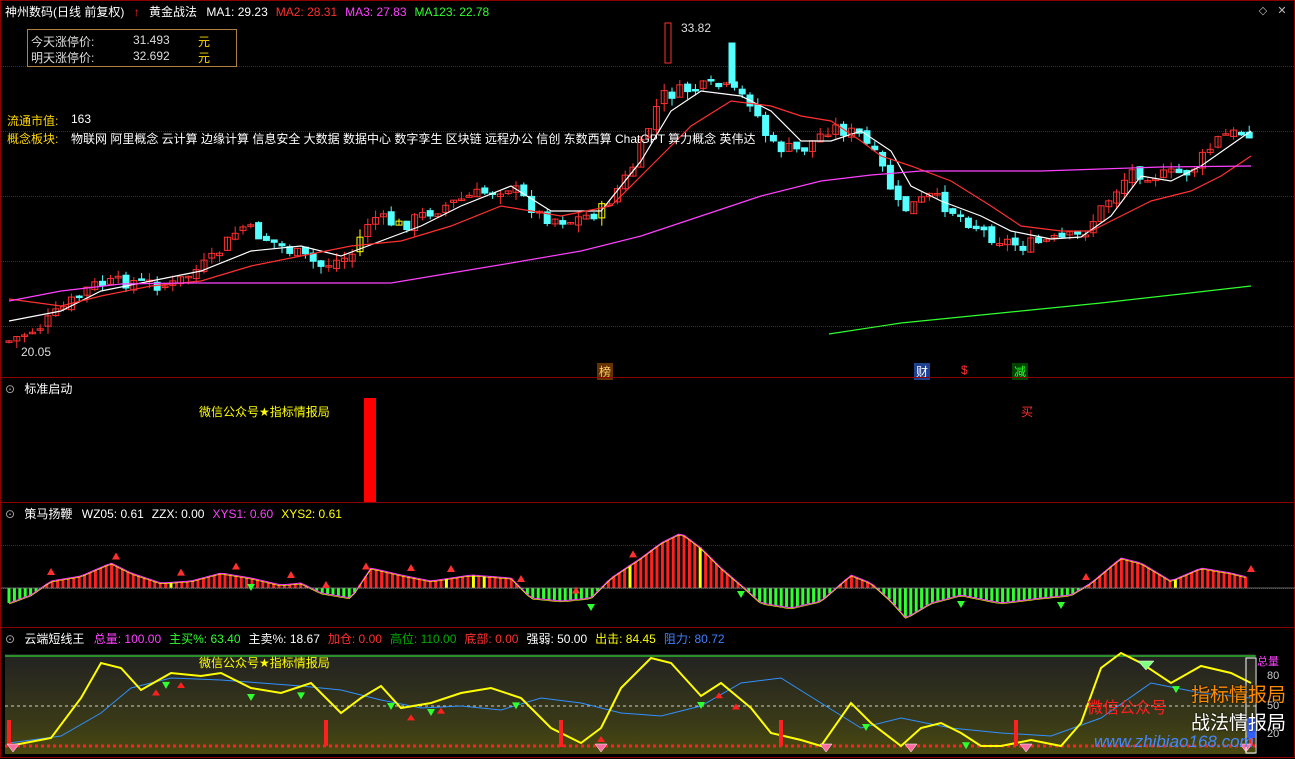  Describe the element at coordinates (1282, 11) in the screenshot. I see `close-icon: ✕` at that location.